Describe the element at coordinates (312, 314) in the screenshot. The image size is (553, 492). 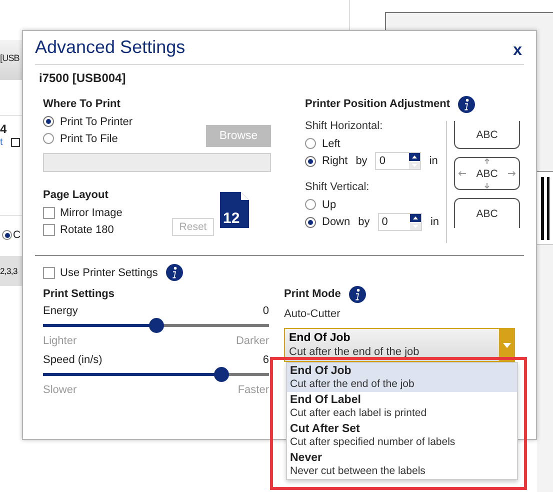
I see `field-label: Auto-Cutter` at that location.